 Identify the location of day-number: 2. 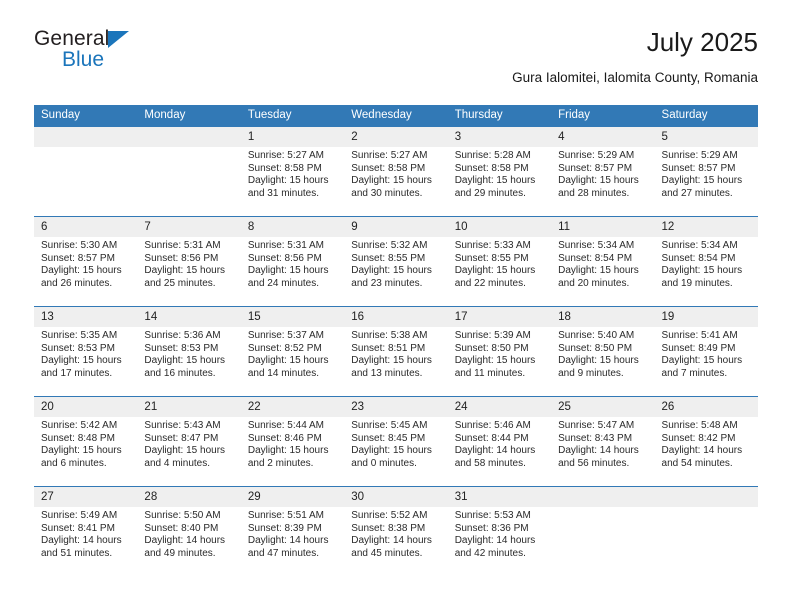
(396, 137).